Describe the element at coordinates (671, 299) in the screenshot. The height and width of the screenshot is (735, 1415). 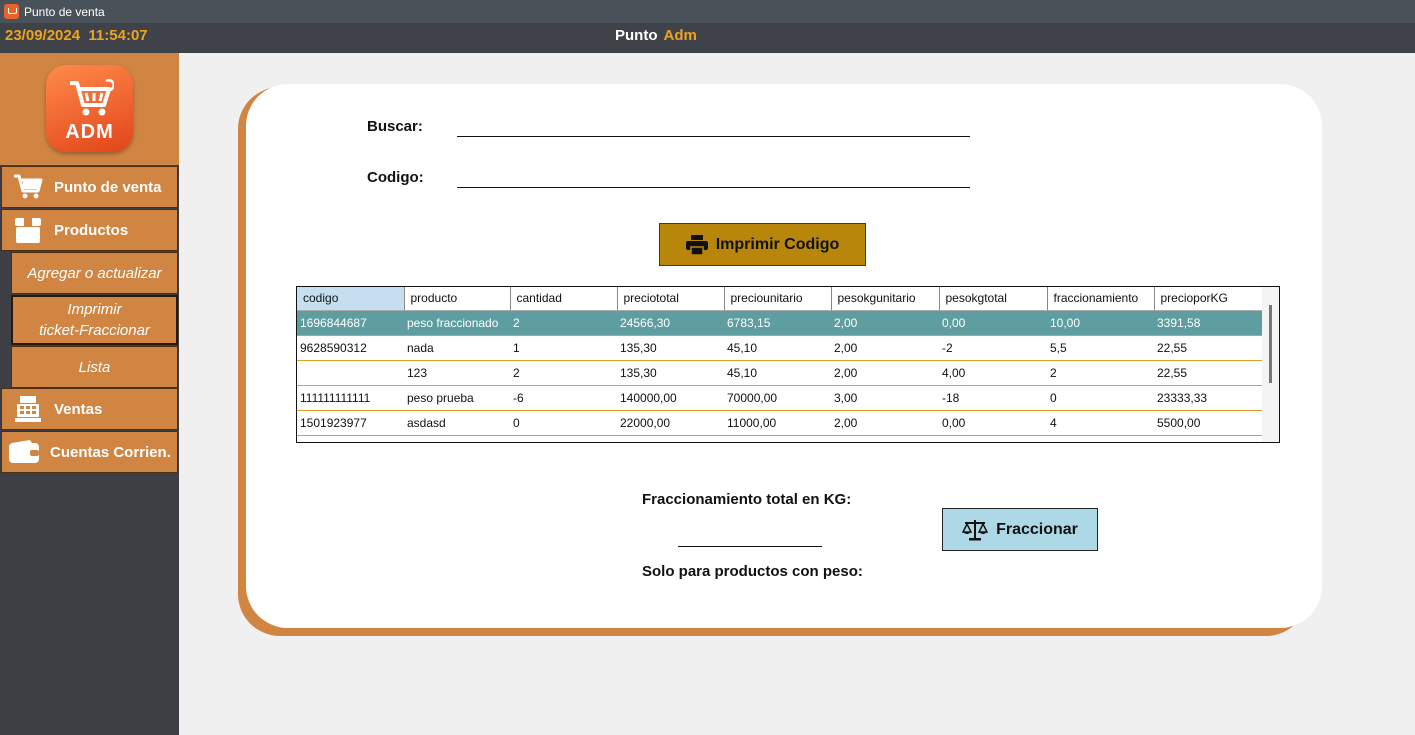
I see `column-header-preciototal: preciototal` at that location.